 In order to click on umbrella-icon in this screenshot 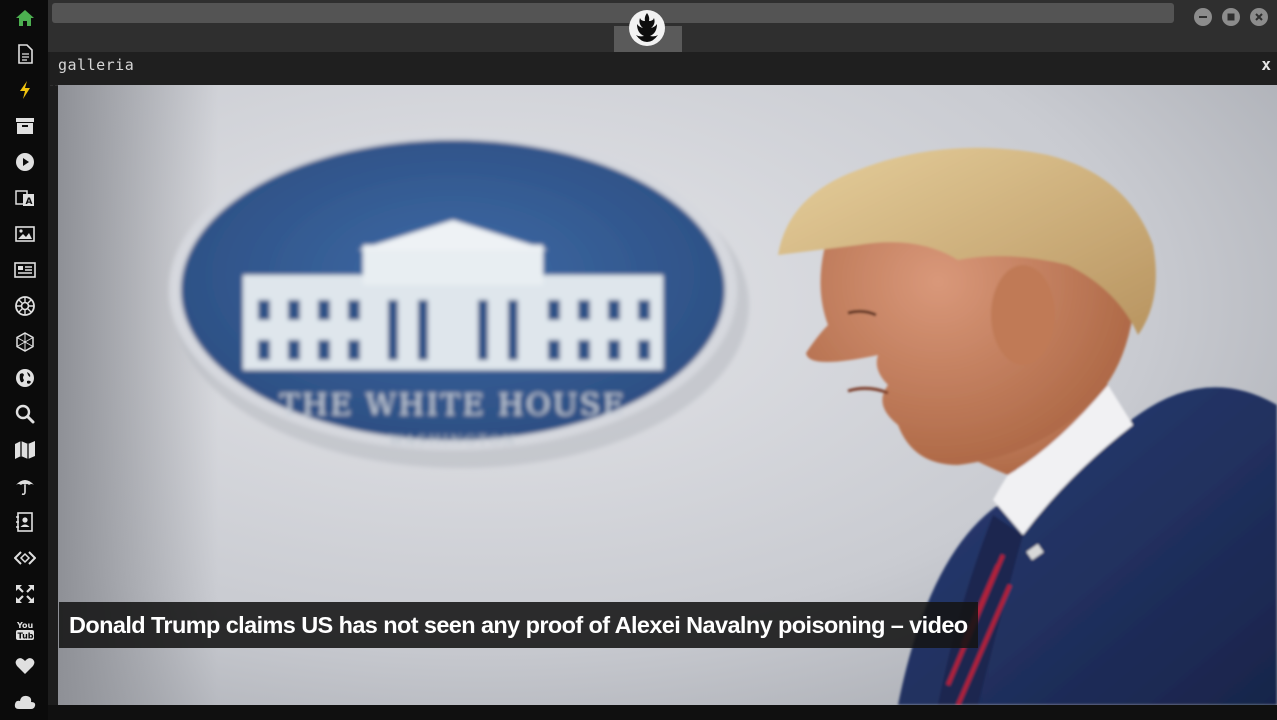, I will do `click(25, 486)`.